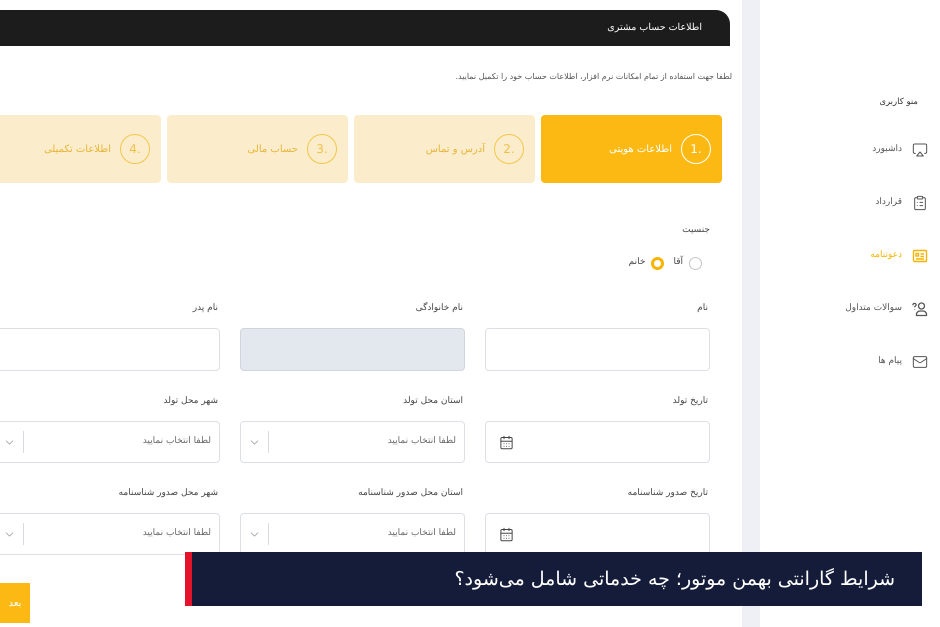 The width and height of the screenshot is (940, 627). I want to click on mail-icon, so click(920, 362).